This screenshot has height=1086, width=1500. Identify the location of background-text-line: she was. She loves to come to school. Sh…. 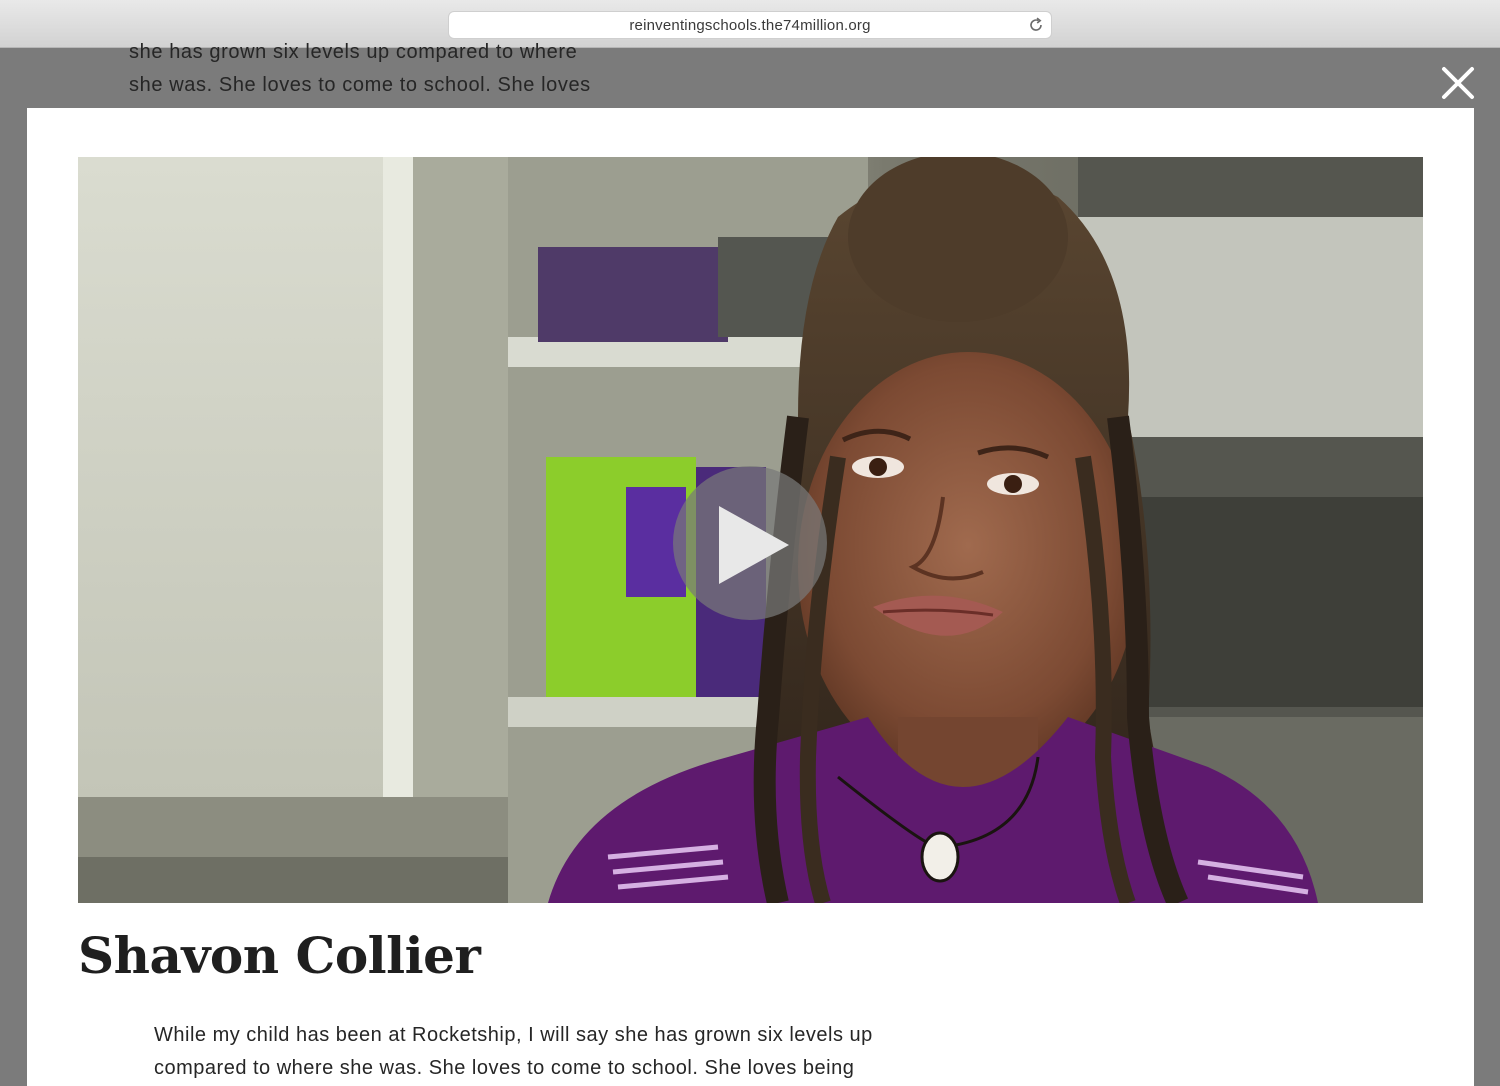
(360, 85).